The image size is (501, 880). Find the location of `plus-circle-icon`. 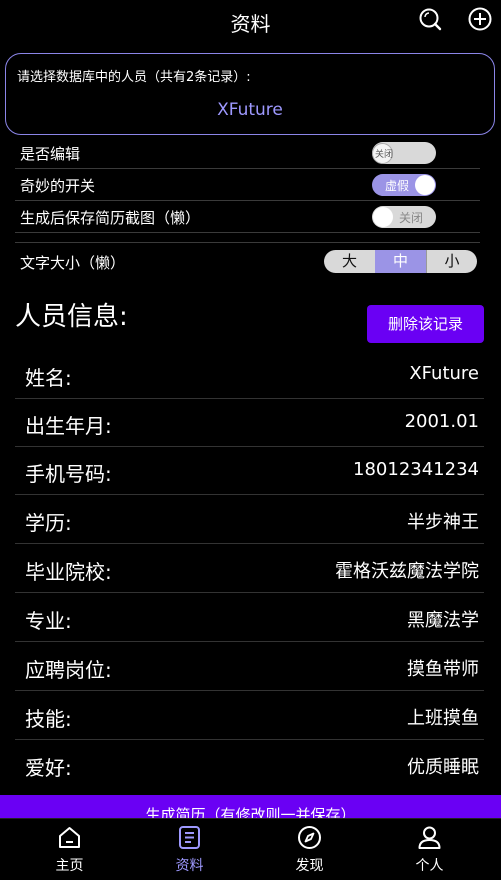

plus-circle-icon is located at coordinates (480, 19).